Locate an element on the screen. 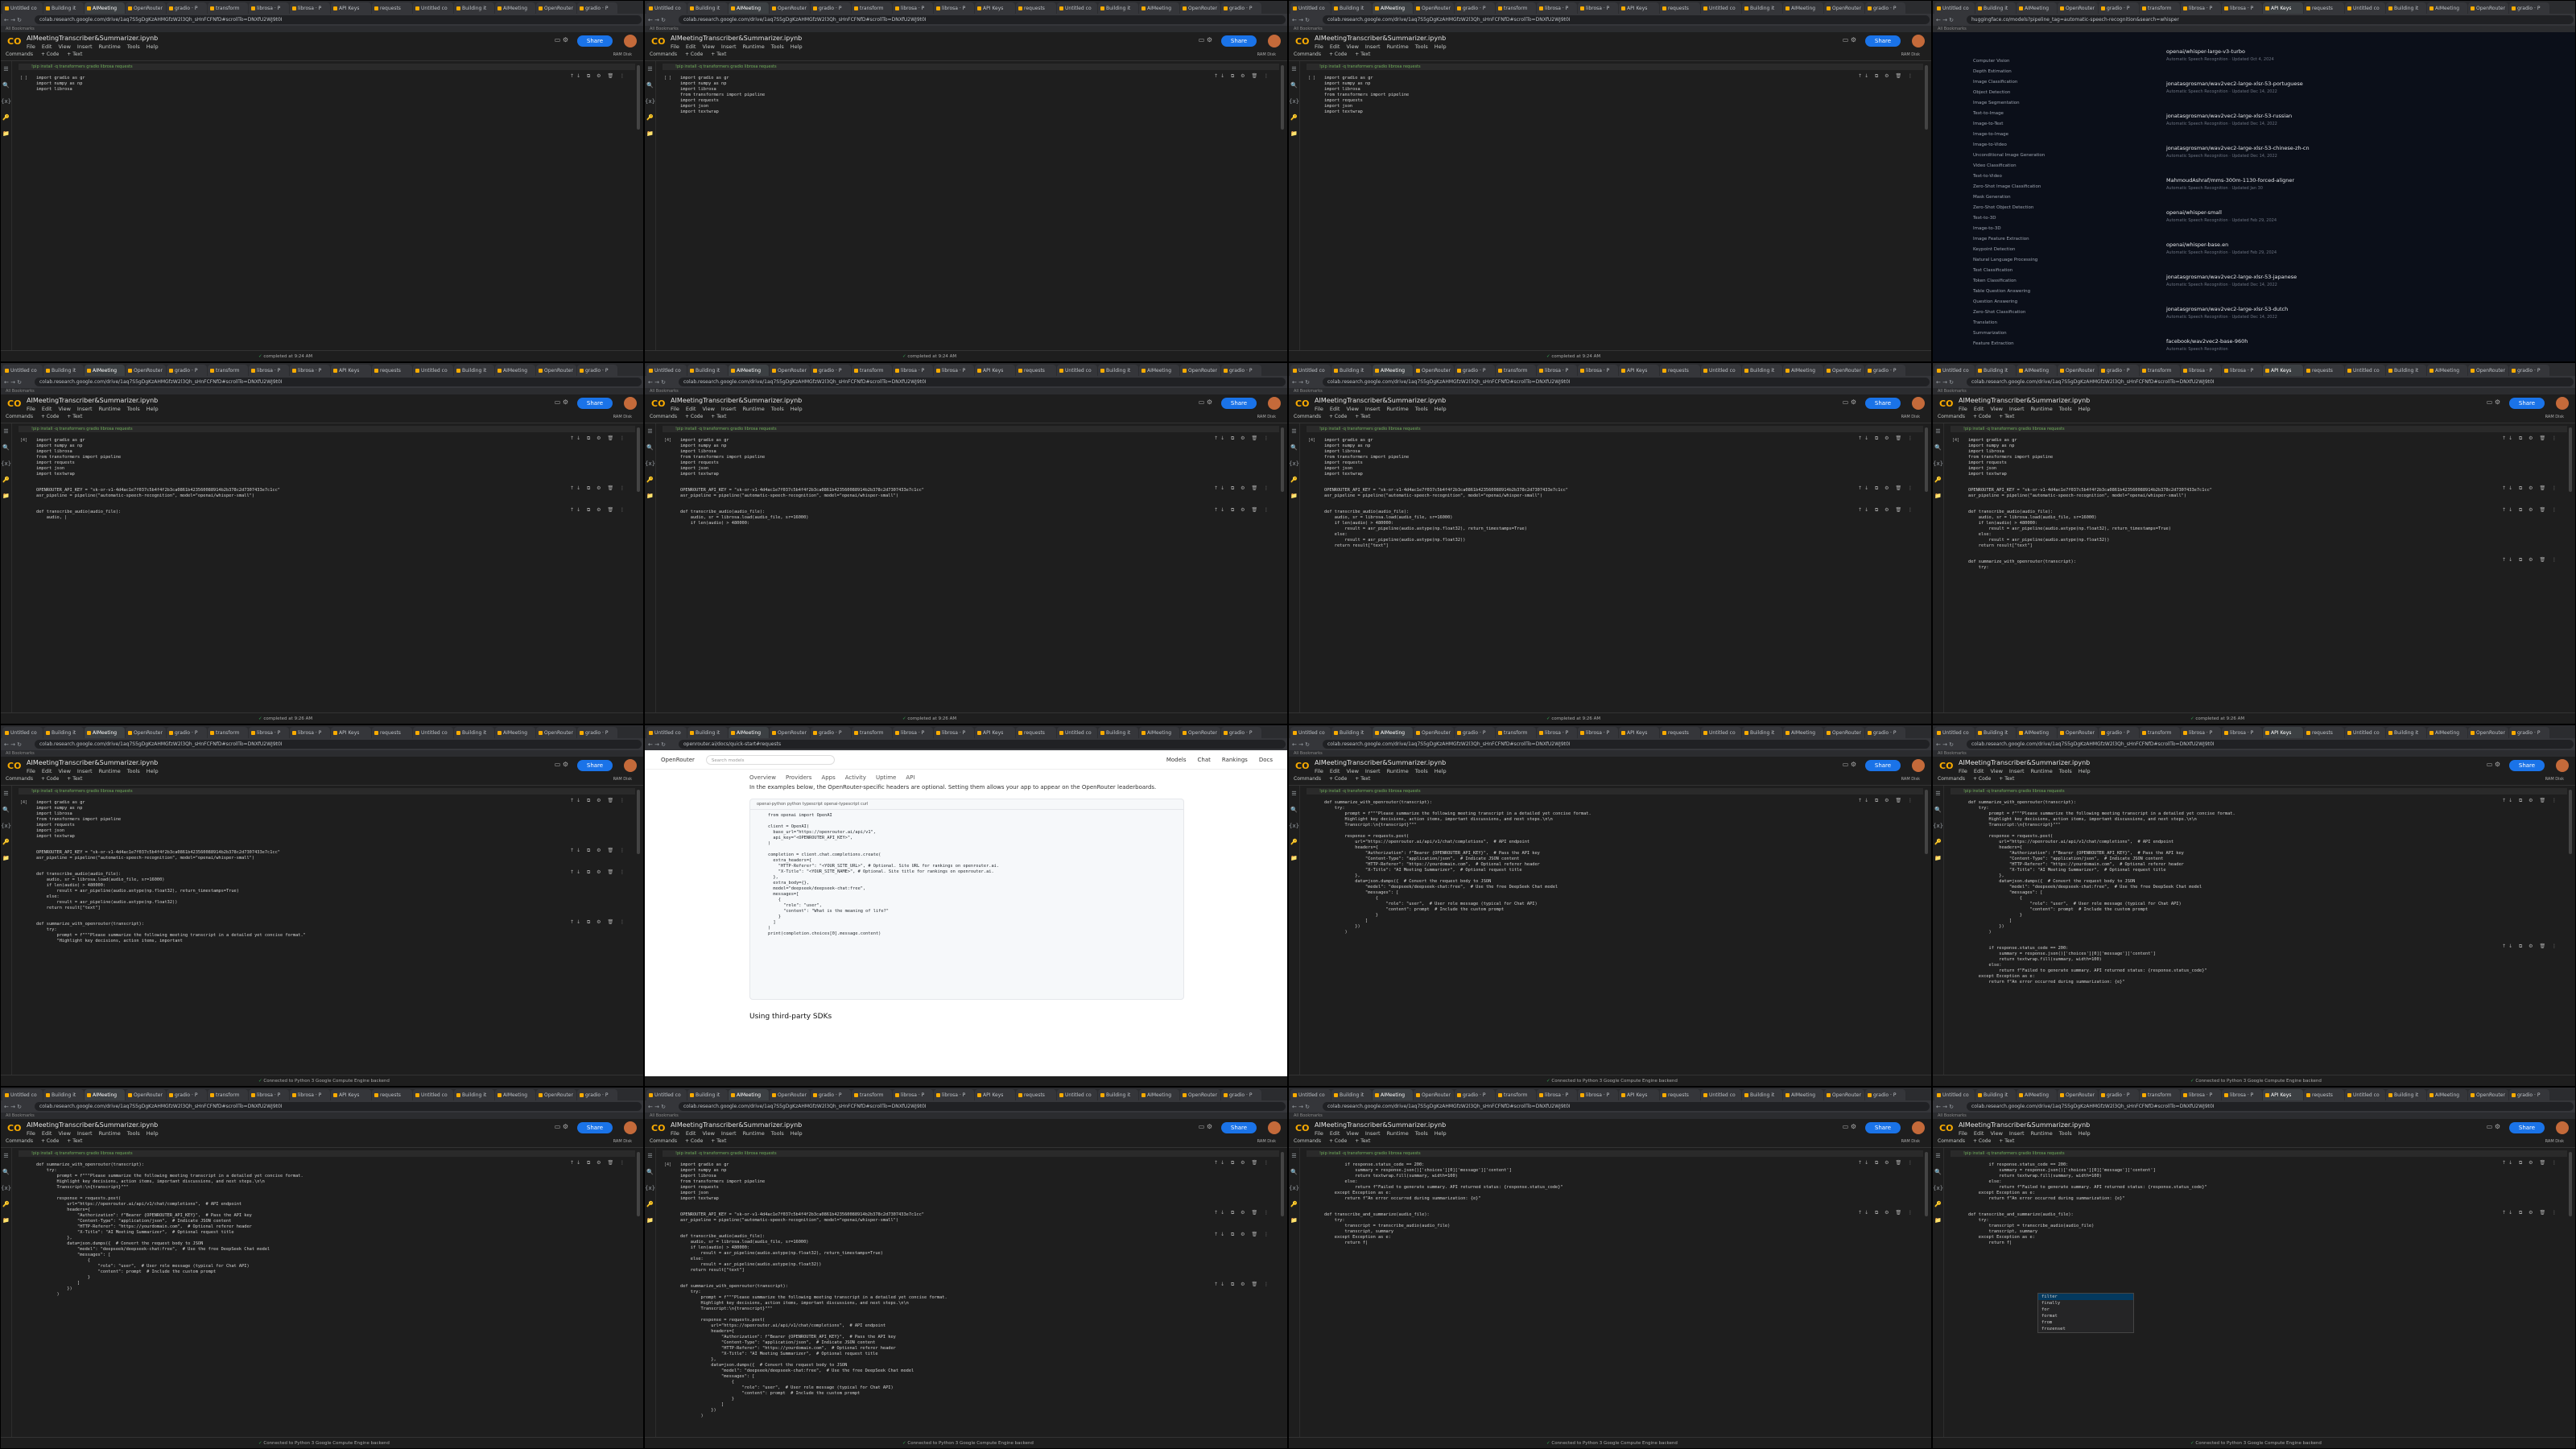 The height and width of the screenshot is (1449, 2576). or-subnav-item: API is located at coordinates (910, 777).